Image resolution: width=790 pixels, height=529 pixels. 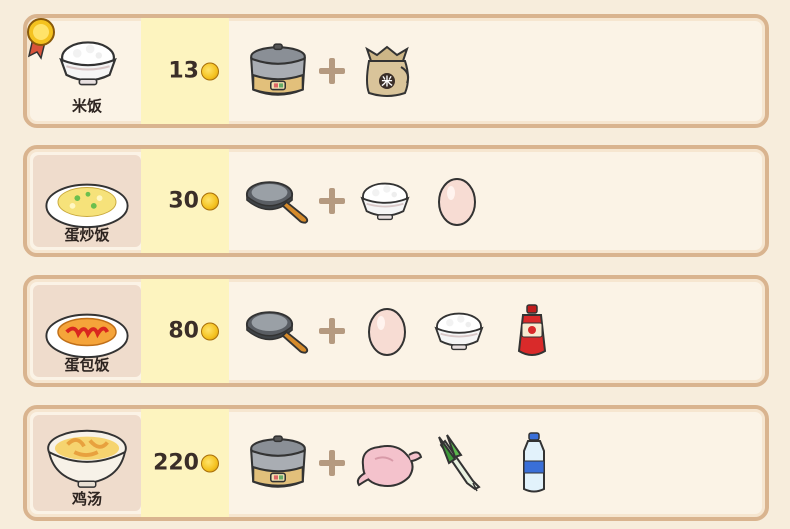 I want to click on rice-sack-icon: 米, so click(x=387, y=71).